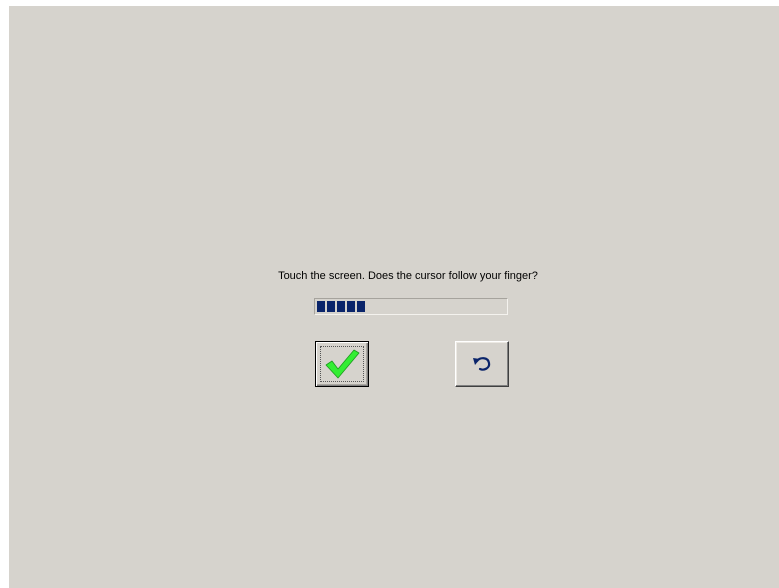 Image resolution: width=779 pixels, height=588 pixels. I want to click on progress-fill, so click(341, 306).